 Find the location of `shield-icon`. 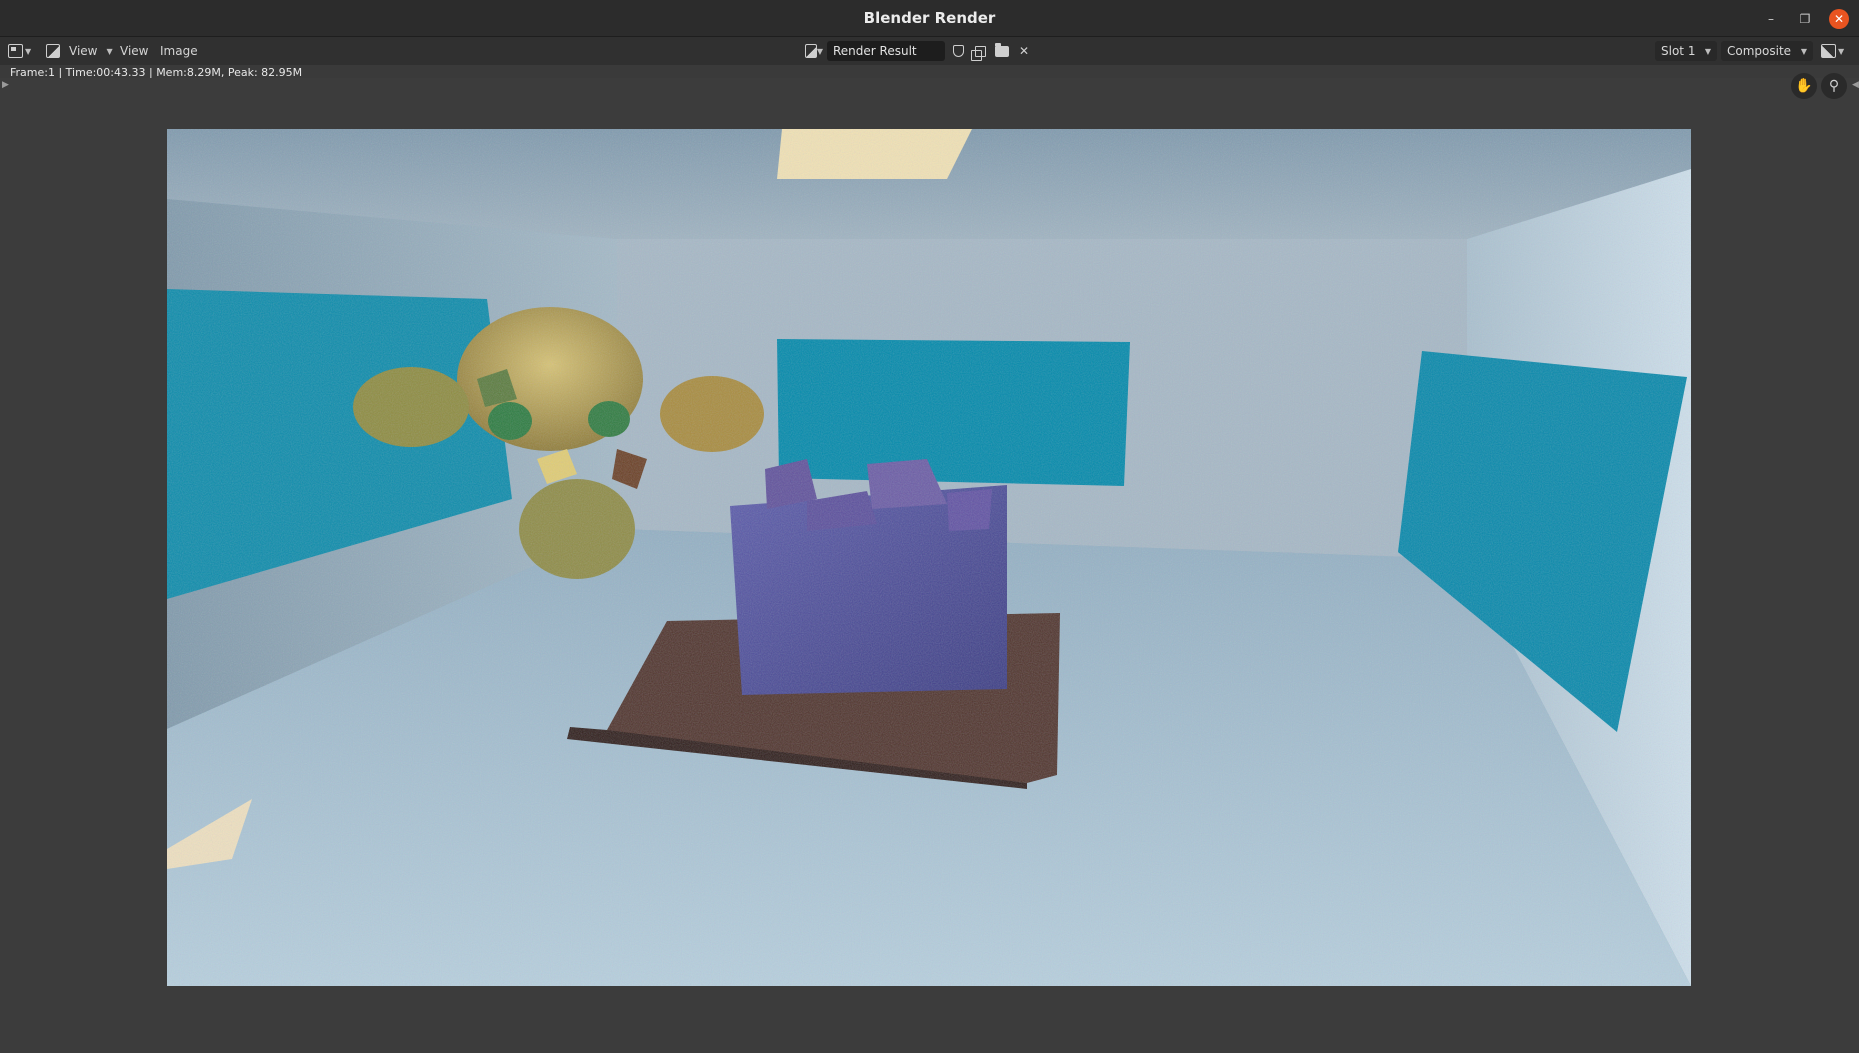

shield-icon is located at coordinates (958, 51).